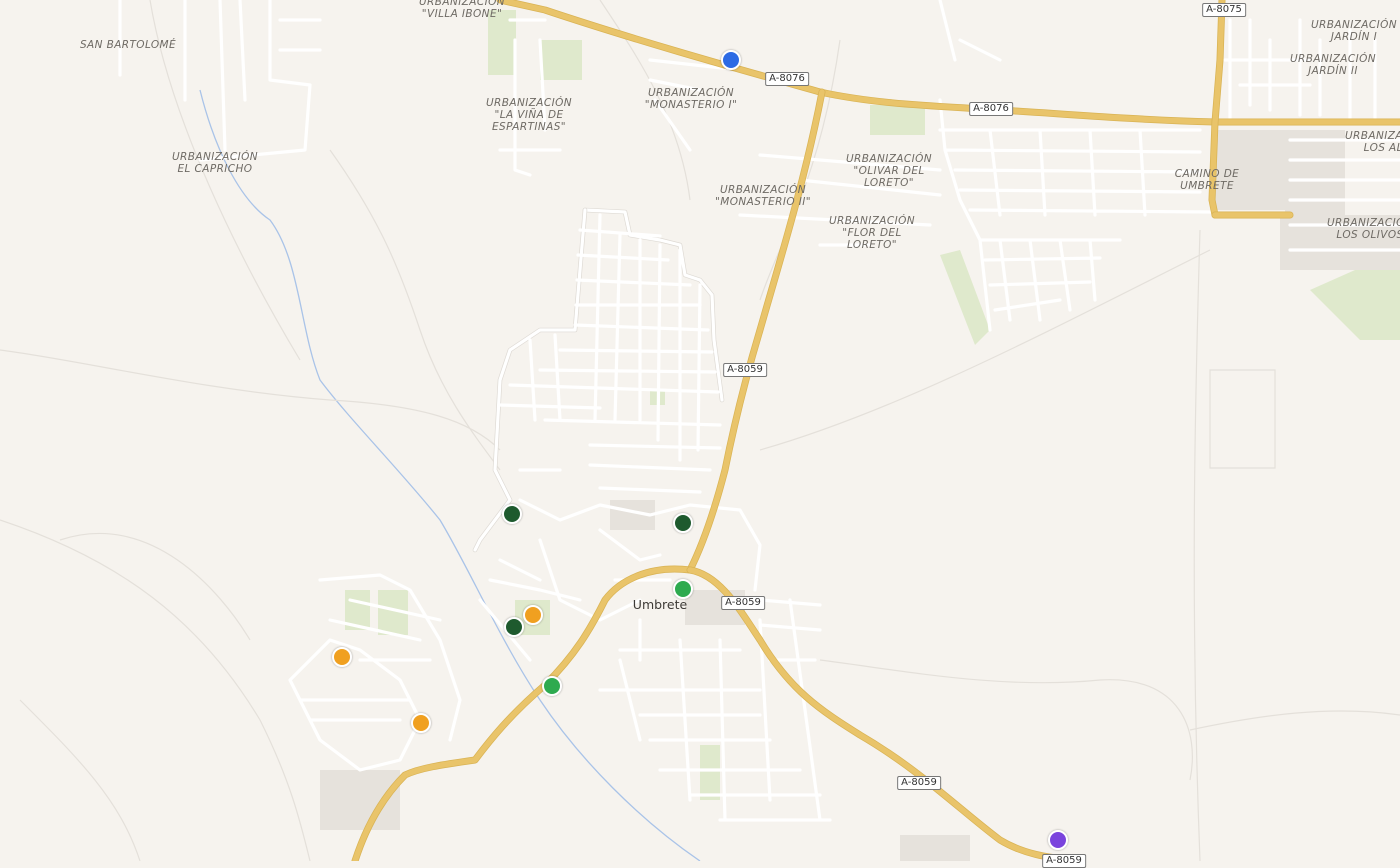  I want to click on label-villa-ibone: URBANIZACIÓN "VILLA IBONE", so click(462, 10).